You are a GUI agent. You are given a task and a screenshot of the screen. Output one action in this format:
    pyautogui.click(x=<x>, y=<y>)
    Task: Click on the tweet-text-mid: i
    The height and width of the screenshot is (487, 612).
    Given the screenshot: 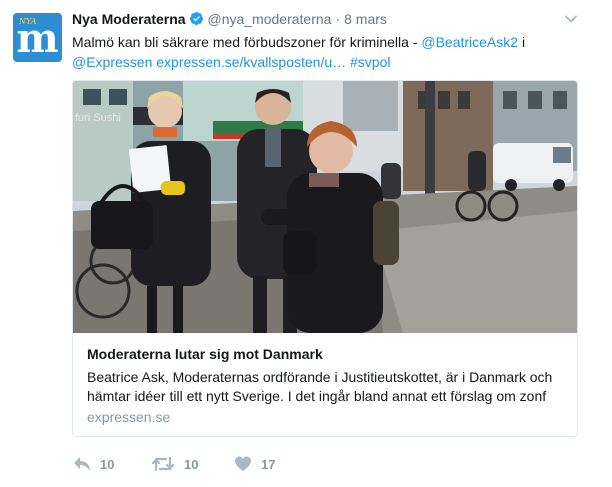 What is the action you would take?
    pyautogui.click(x=522, y=42)
    